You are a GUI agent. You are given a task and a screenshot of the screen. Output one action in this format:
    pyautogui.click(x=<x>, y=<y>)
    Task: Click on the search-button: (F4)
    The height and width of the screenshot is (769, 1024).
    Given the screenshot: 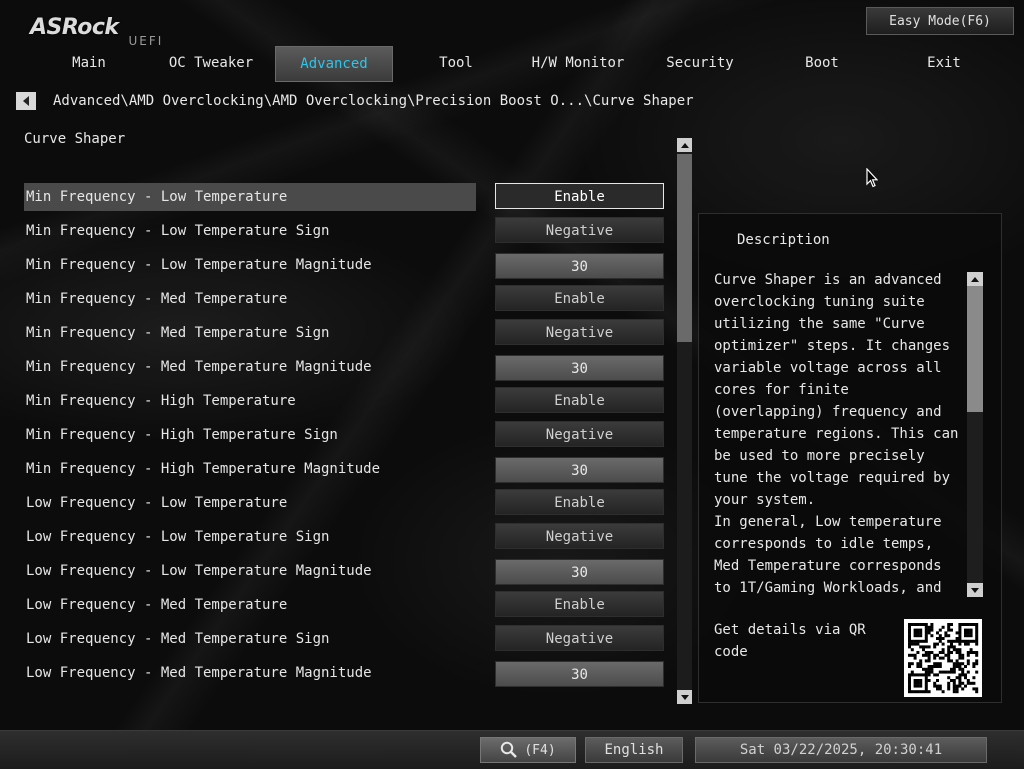 What is the action you would take?
    pyautogui.click(x=528, y=750)
    